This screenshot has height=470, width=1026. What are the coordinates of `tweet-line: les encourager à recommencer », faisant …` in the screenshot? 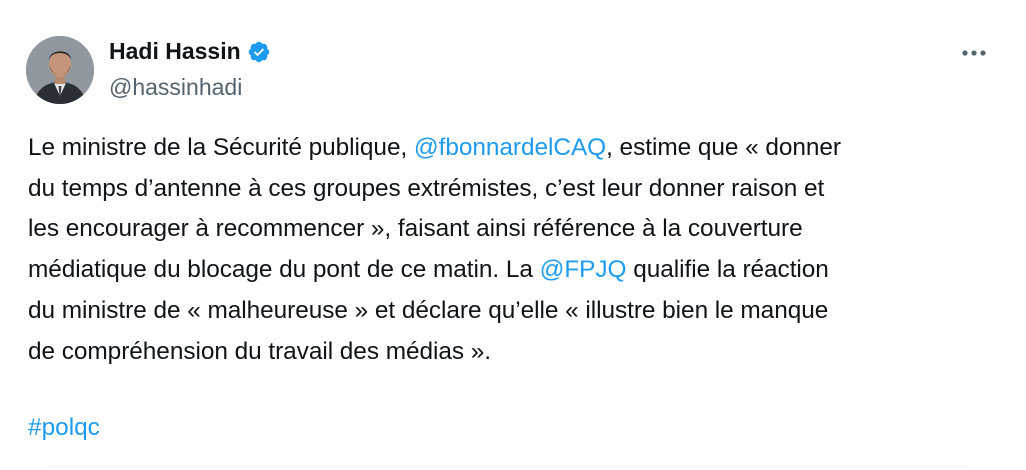 It's located at (415, 229).